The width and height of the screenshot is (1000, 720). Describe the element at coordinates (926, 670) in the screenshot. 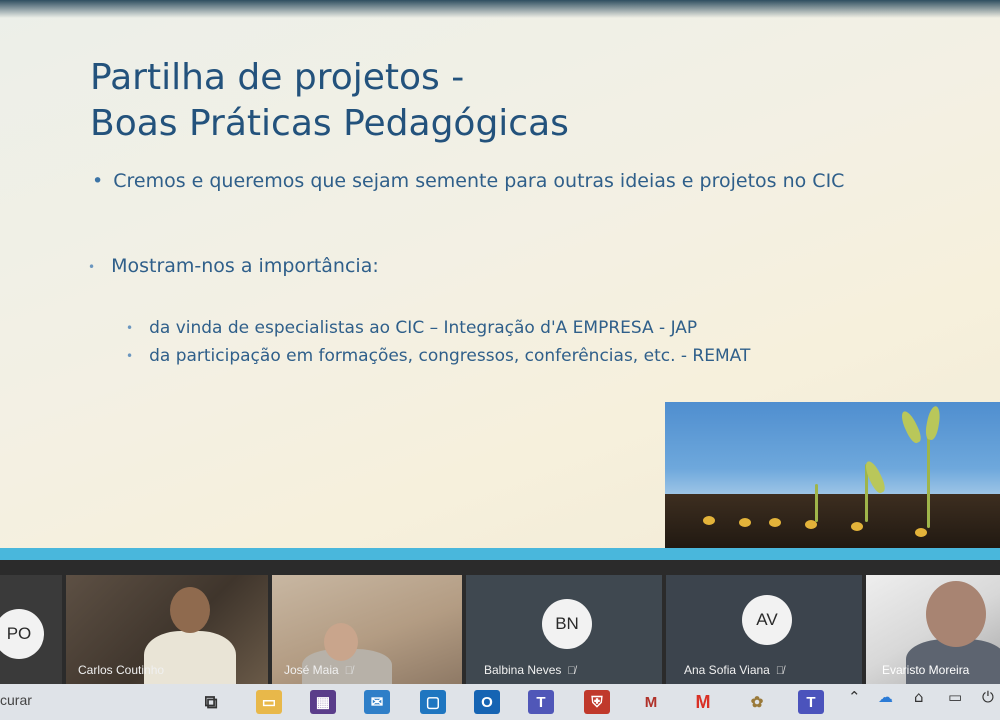

I see `participant-name: Evaristo Moreira` at that location.